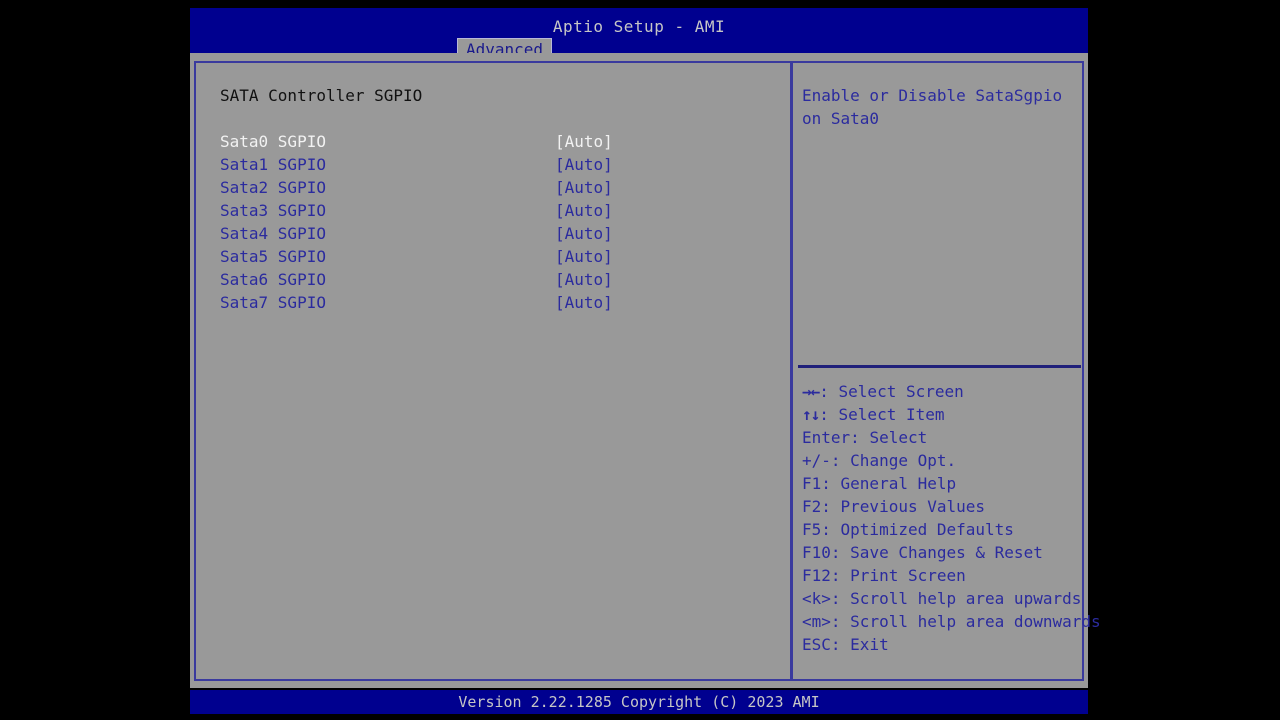  I want to click on legend-action: : Print Screen, so click(898, 575).